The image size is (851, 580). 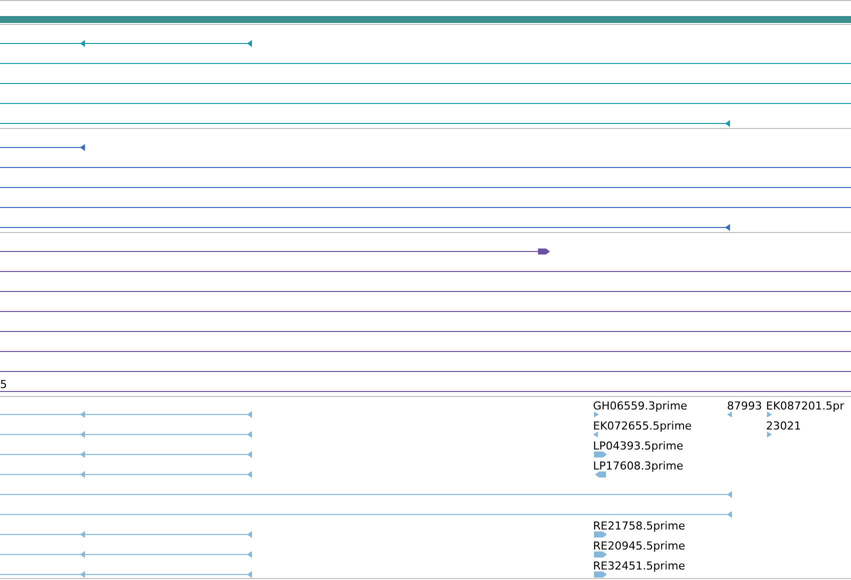 I want to click on feature-label: GH06559.3prime, so click(x=640, y=406).